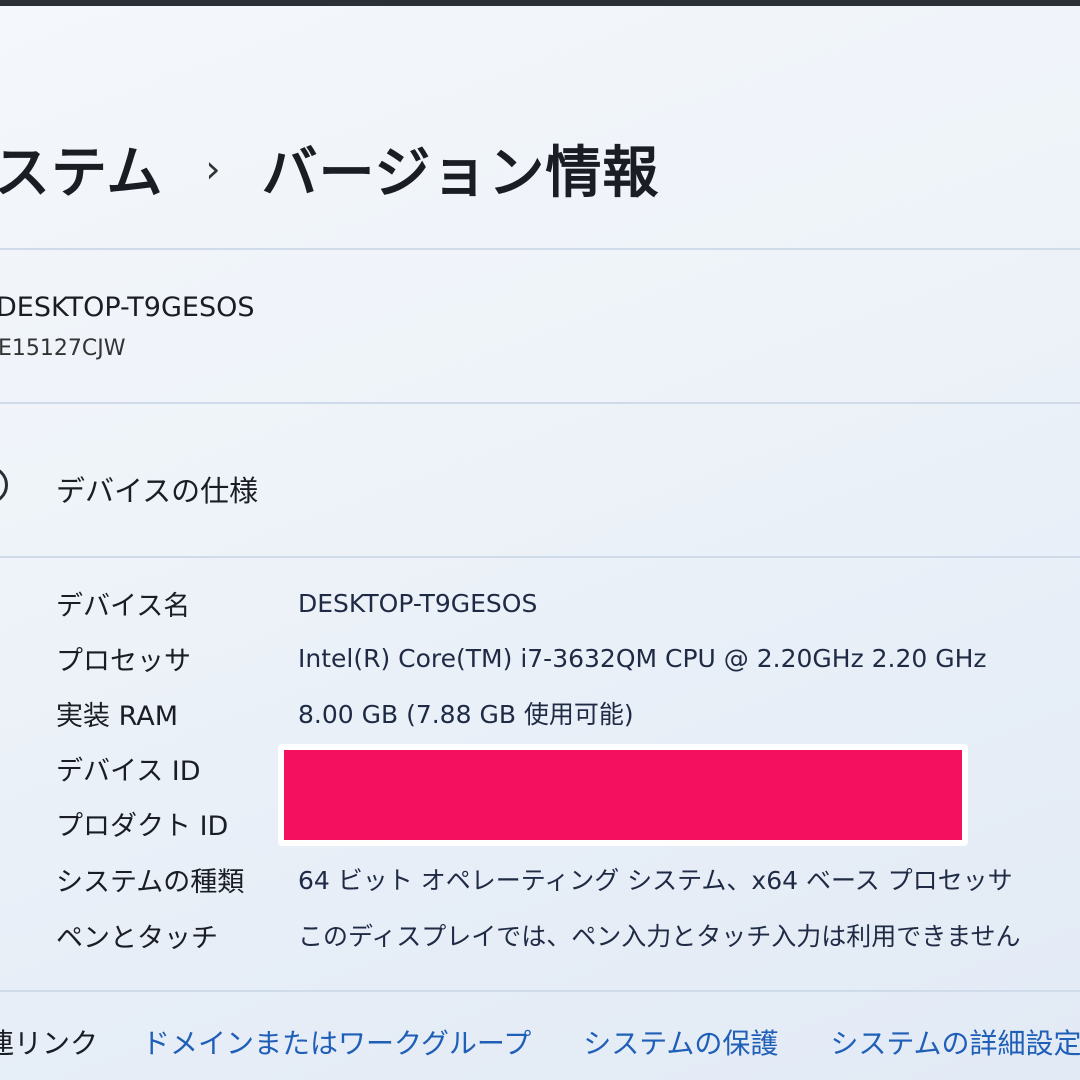 This screenshot has width=1080, height=1080. Describe the element at coordinates (117, 716) in the screenshot. I see `spec-label: 実装 RAM` at that location.